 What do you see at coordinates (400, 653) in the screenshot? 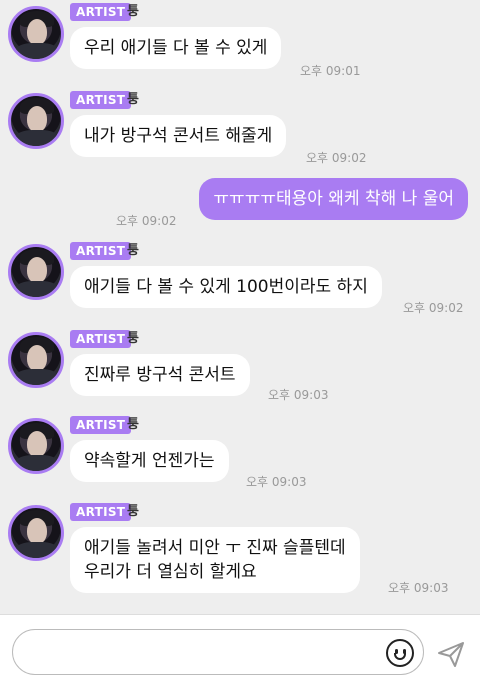
I see `smiley-icon` at bounding box center [400, 653].